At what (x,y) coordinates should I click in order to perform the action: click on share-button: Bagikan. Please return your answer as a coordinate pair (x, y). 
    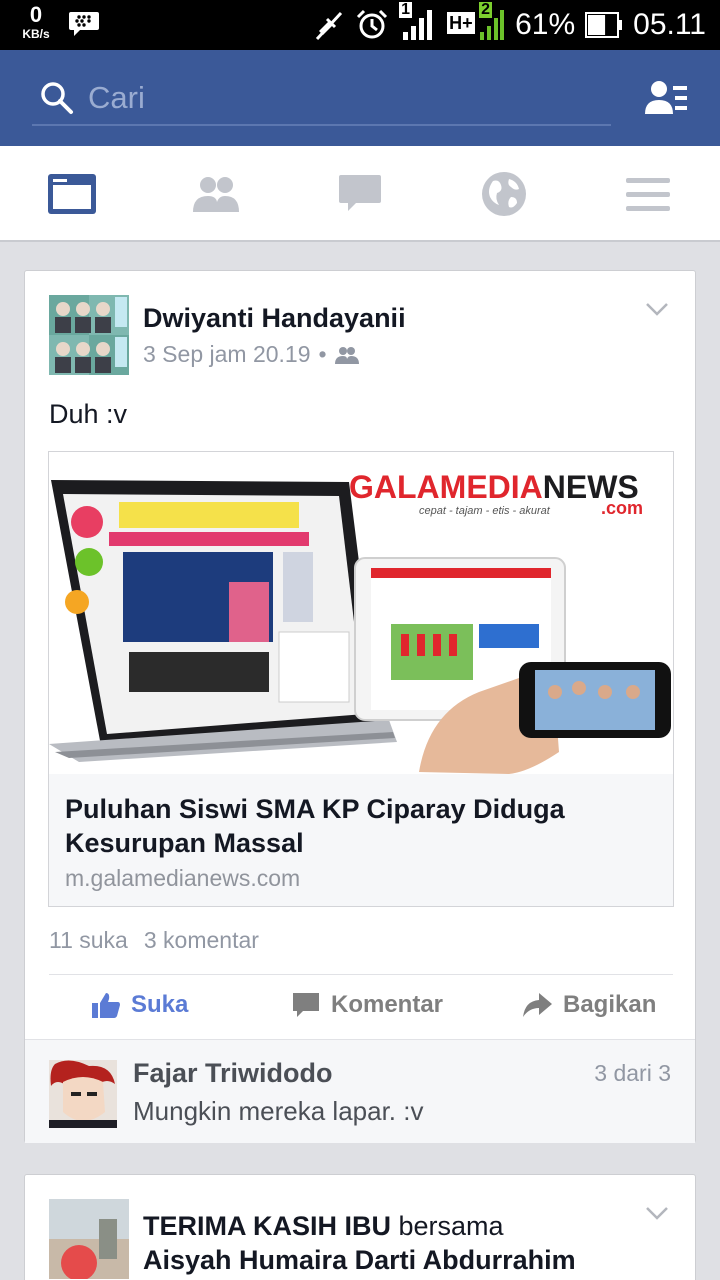
    Looking at the image, I should click on (588, 1005).